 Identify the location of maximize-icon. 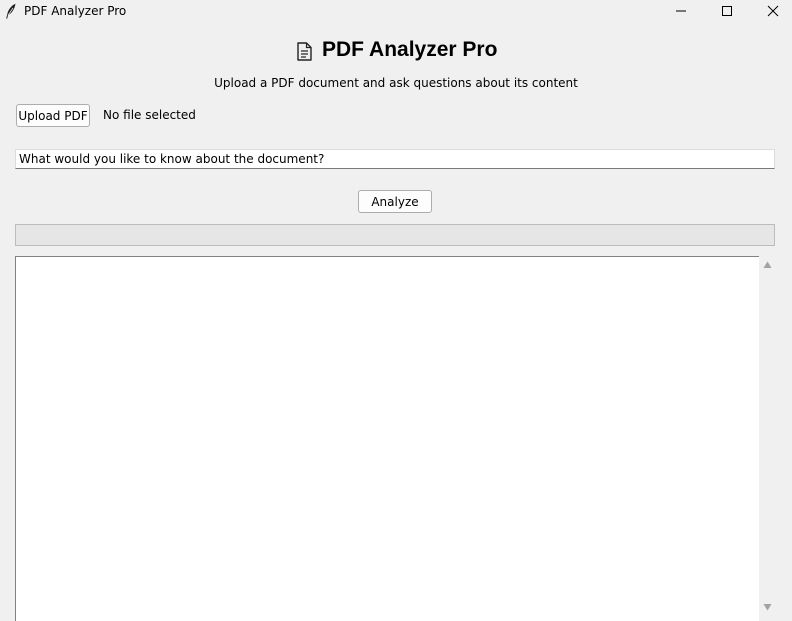
(727, 11).